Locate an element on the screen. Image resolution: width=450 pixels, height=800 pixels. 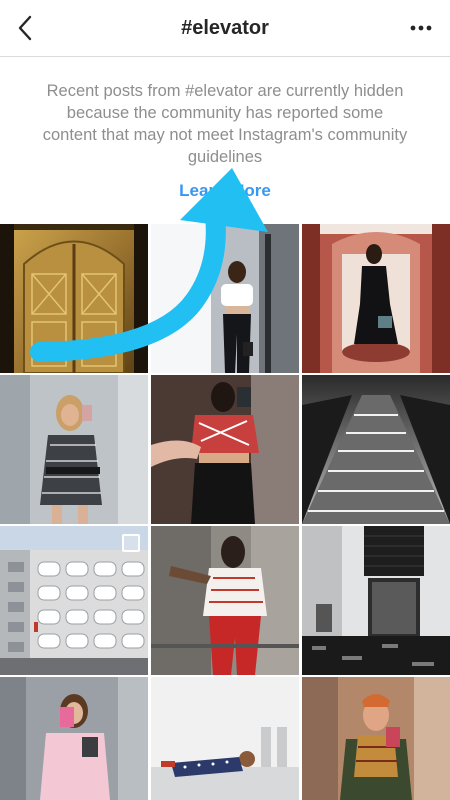
multiple-photos-icon is located at coordinates (131, 543).